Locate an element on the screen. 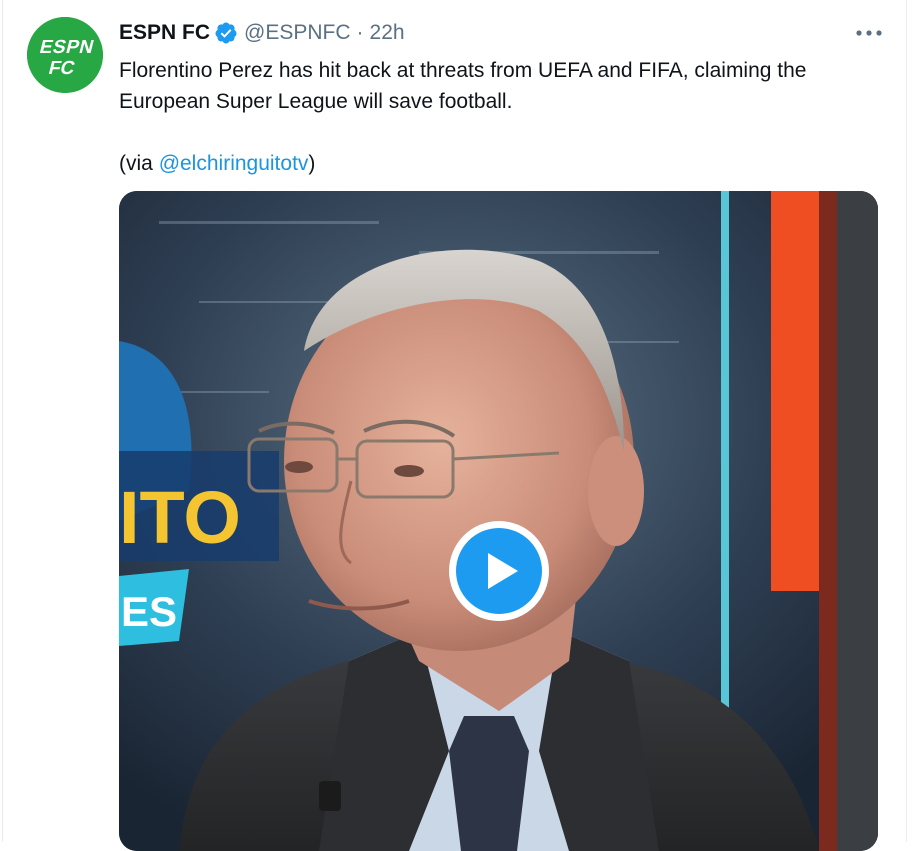 The image size is (913, 851). svg-text: FC is located at coordinates (61, 68).